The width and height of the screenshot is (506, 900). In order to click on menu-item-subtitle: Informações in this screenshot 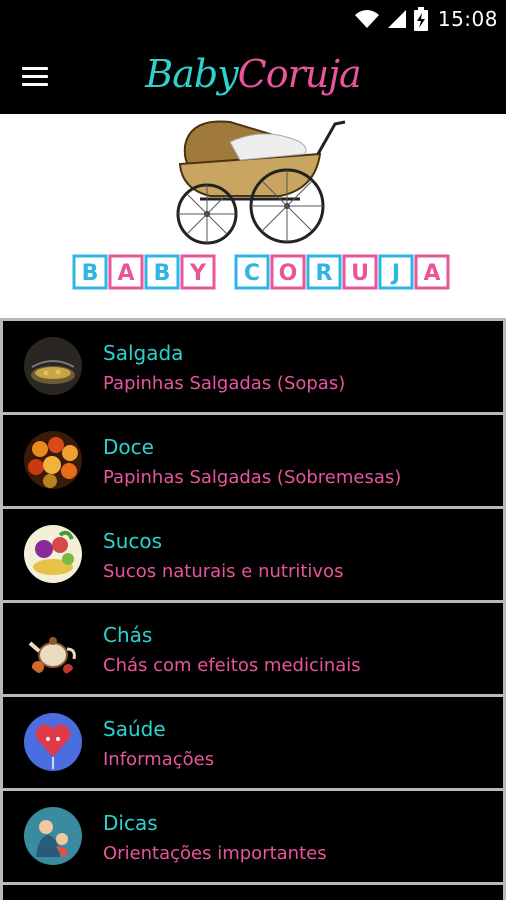, I will do `click(159, 759)`.